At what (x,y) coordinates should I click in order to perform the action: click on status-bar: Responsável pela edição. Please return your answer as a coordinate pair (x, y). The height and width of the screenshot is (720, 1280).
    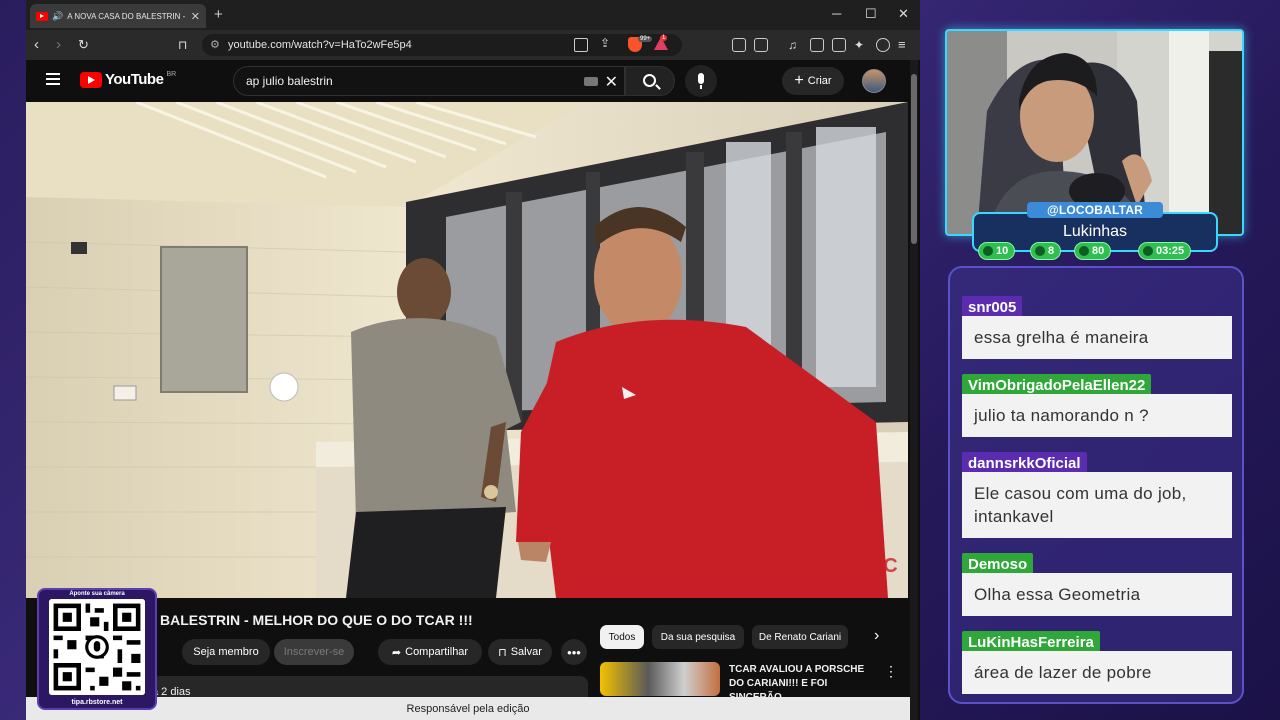
    Looking at the image, I should click on (468, 708).